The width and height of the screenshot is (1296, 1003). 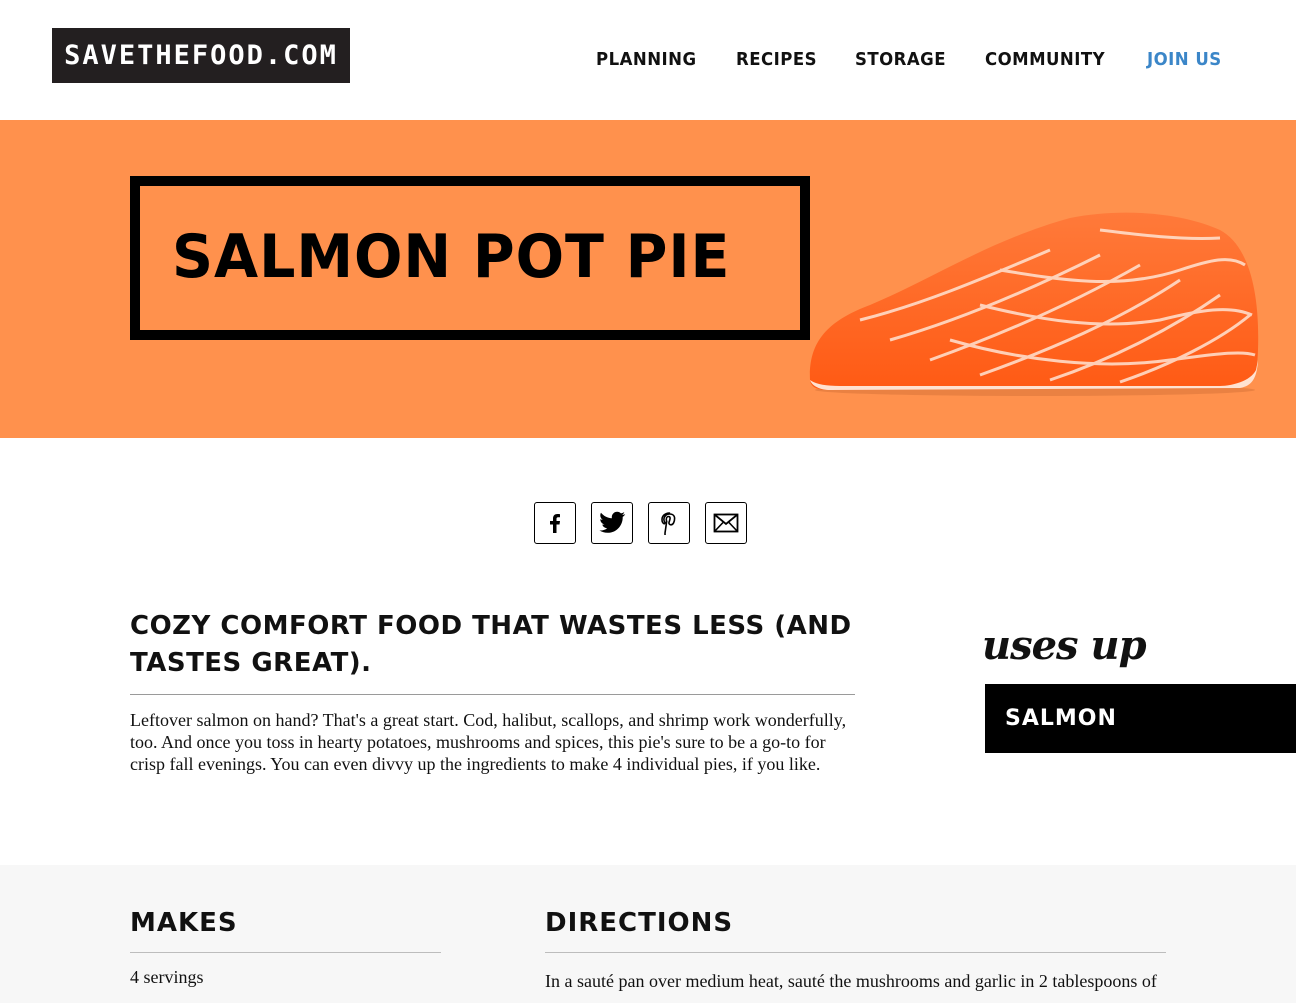 I want to click on share-pinterest-button, so click(x=669, y=523).